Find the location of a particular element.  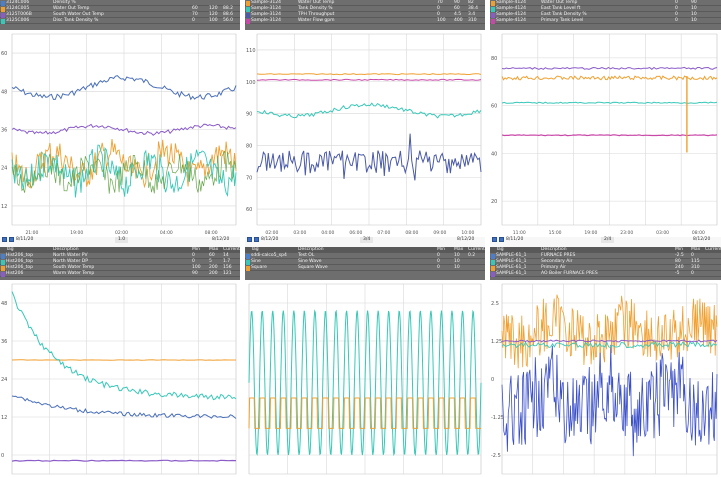

legend-max: 100 is located at coordinates (213, 20).